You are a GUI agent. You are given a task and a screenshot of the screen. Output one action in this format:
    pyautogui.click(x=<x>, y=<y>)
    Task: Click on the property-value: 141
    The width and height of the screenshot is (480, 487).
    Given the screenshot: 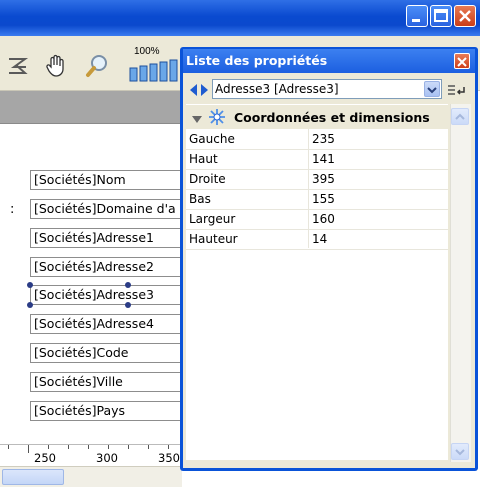 What is the action you would take?
    pyautogui.click(x=323, y=159)
    